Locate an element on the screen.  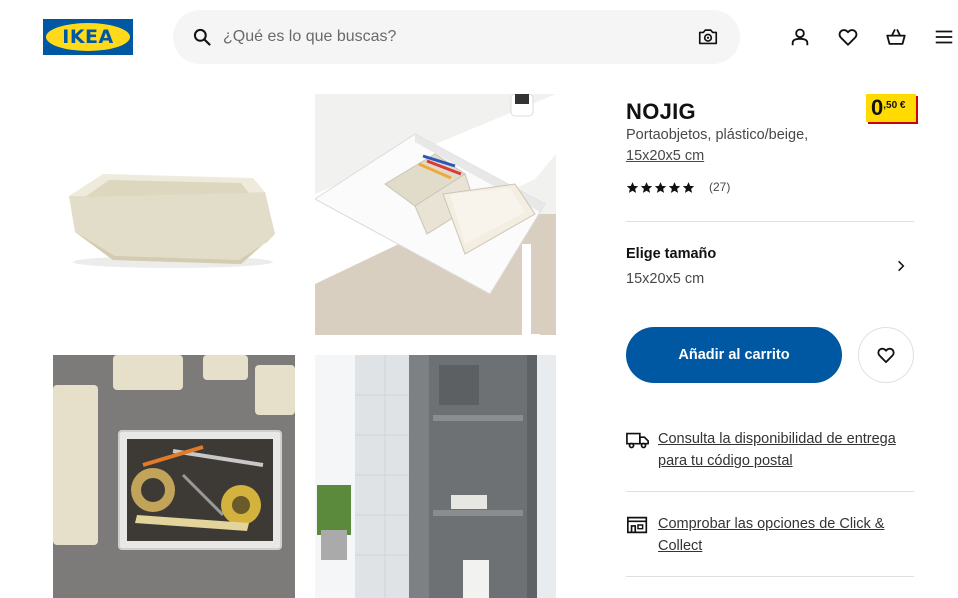
price-tag: 0 ,50 € is located at coordinates (891, 108).